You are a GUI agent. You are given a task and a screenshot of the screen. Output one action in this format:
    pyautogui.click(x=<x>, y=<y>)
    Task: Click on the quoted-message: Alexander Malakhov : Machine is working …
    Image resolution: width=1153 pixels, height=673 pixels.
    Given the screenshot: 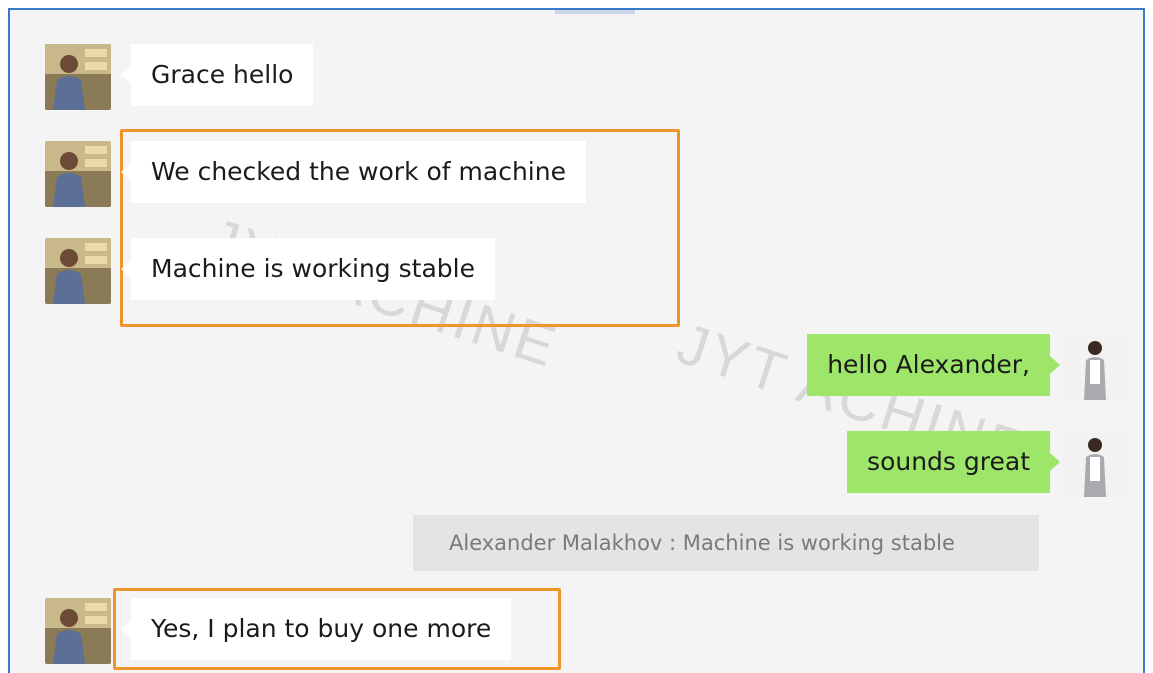 What is the action you would take?
    pyautogui.click(x=726, y=543)
    